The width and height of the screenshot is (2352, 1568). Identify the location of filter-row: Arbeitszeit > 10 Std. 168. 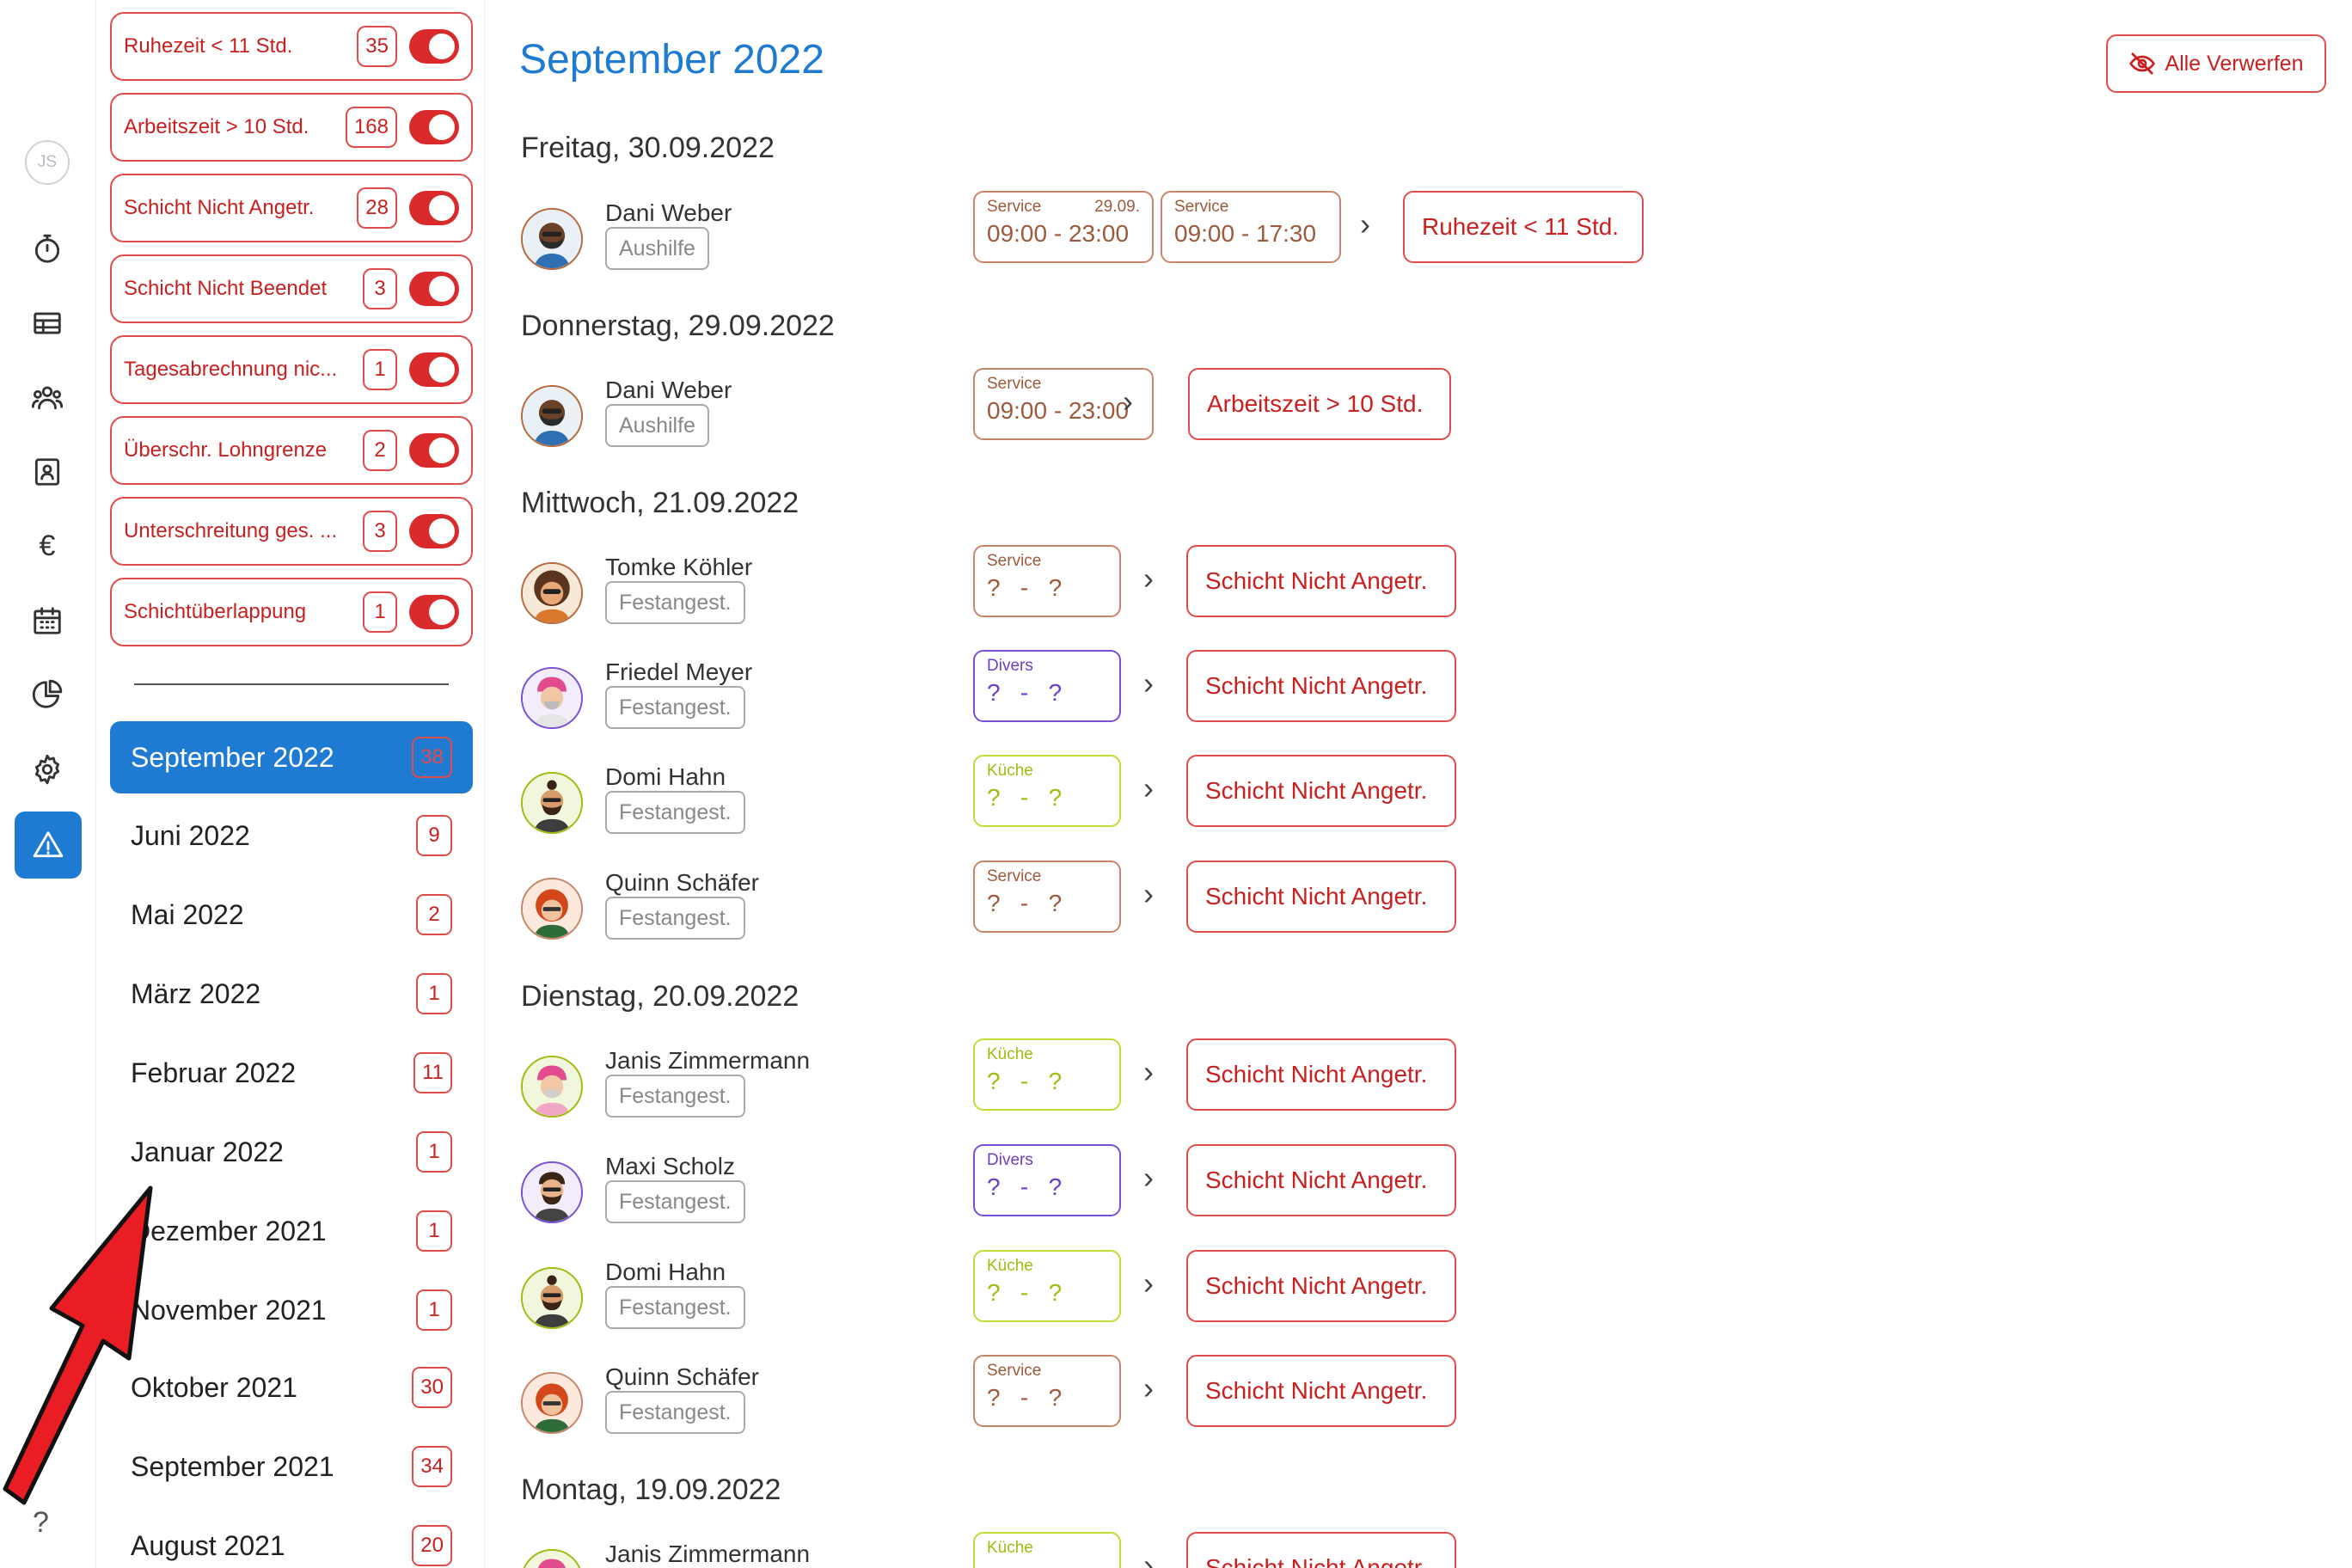
(291, 127).